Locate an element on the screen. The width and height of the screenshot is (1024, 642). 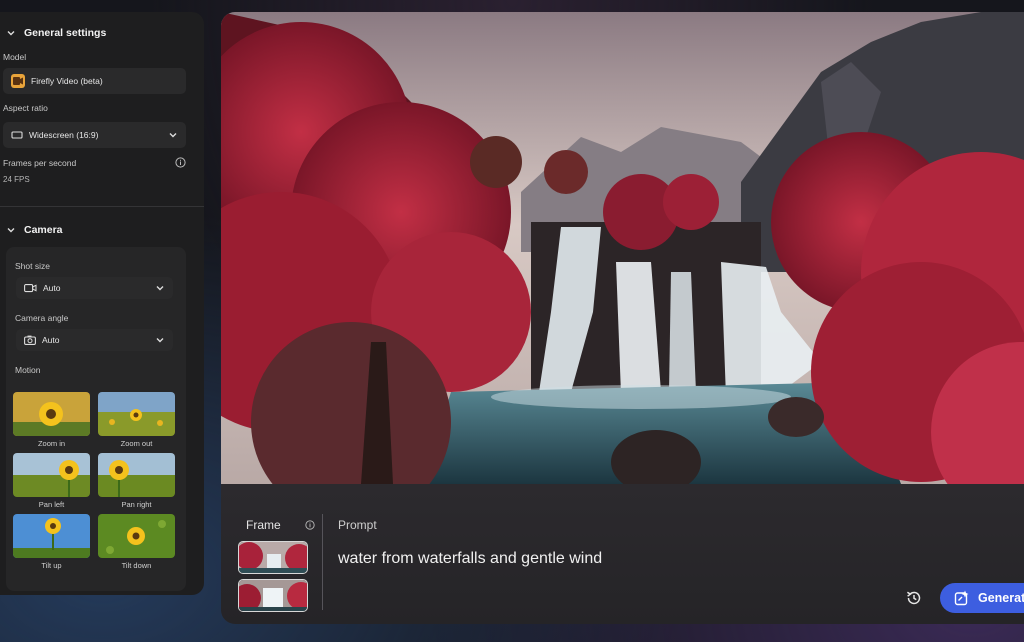
prompt-label: Prompt is located at coordinates (357, 525).